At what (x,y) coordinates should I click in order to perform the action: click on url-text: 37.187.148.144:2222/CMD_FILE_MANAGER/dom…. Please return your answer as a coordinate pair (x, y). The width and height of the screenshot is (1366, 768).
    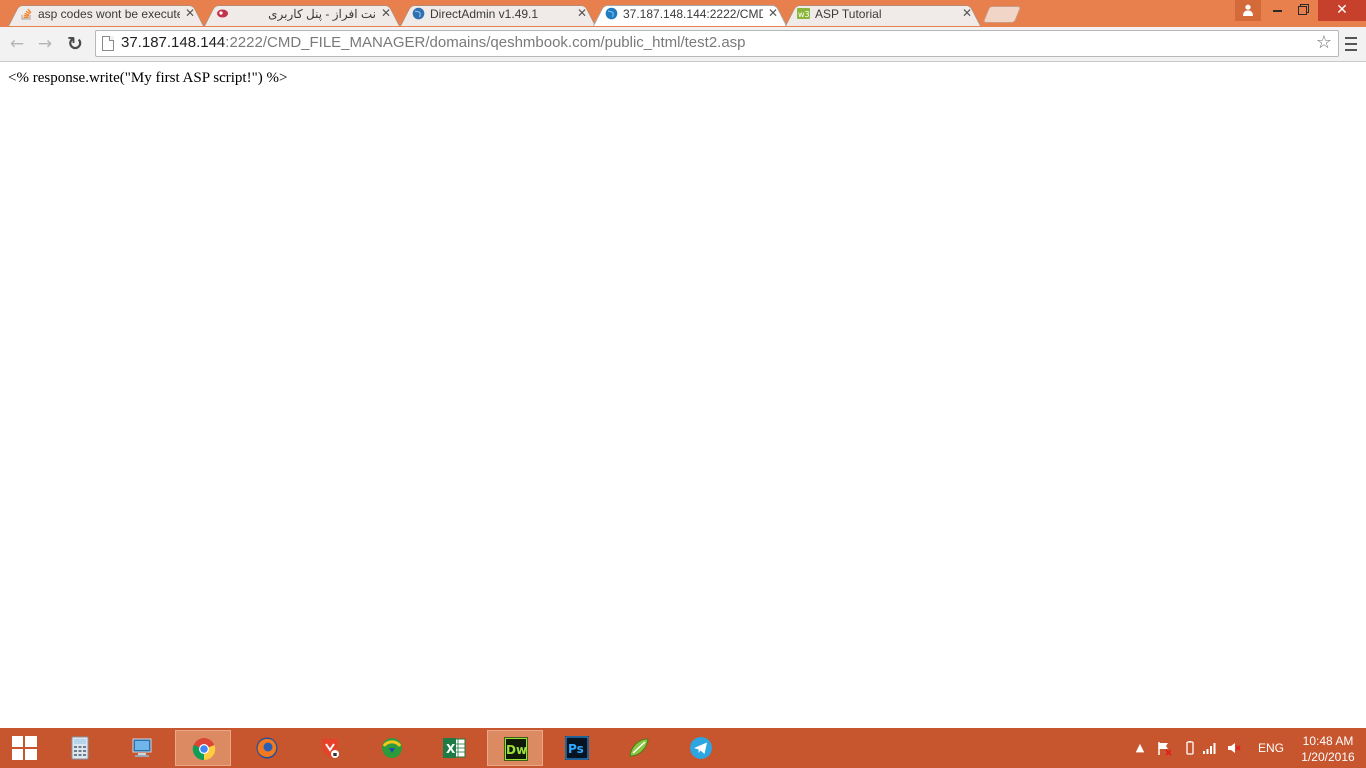
    Looking at the image, I should click on (433, 43).